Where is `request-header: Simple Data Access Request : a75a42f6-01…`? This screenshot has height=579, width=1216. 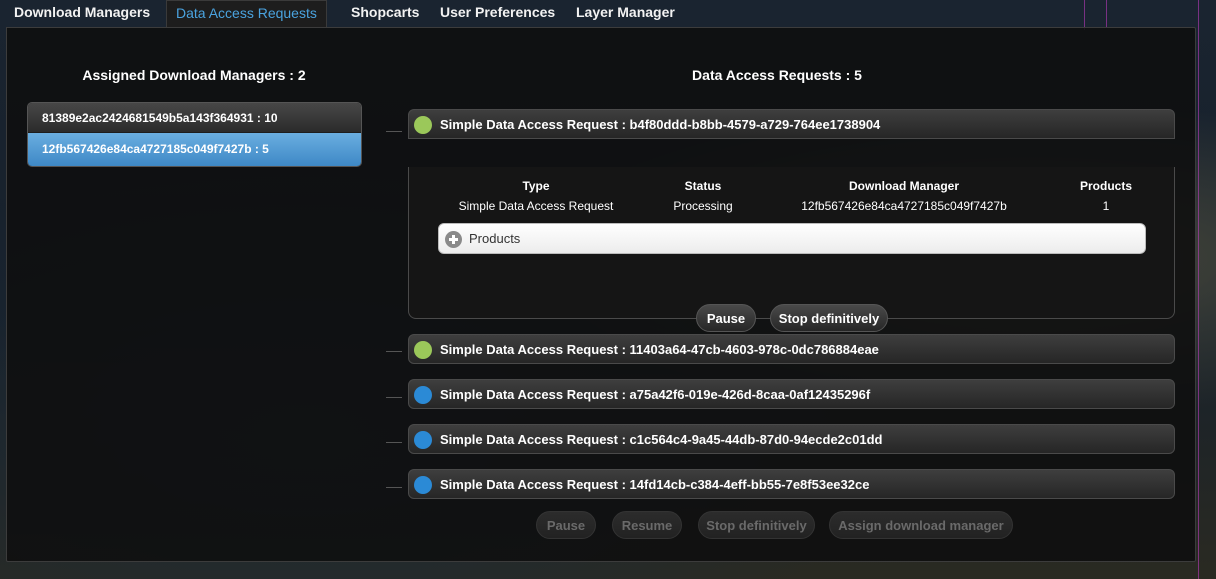 request-header: Simple Data Access Request : a75a42f6-01… is located at coordinates (791, 394).